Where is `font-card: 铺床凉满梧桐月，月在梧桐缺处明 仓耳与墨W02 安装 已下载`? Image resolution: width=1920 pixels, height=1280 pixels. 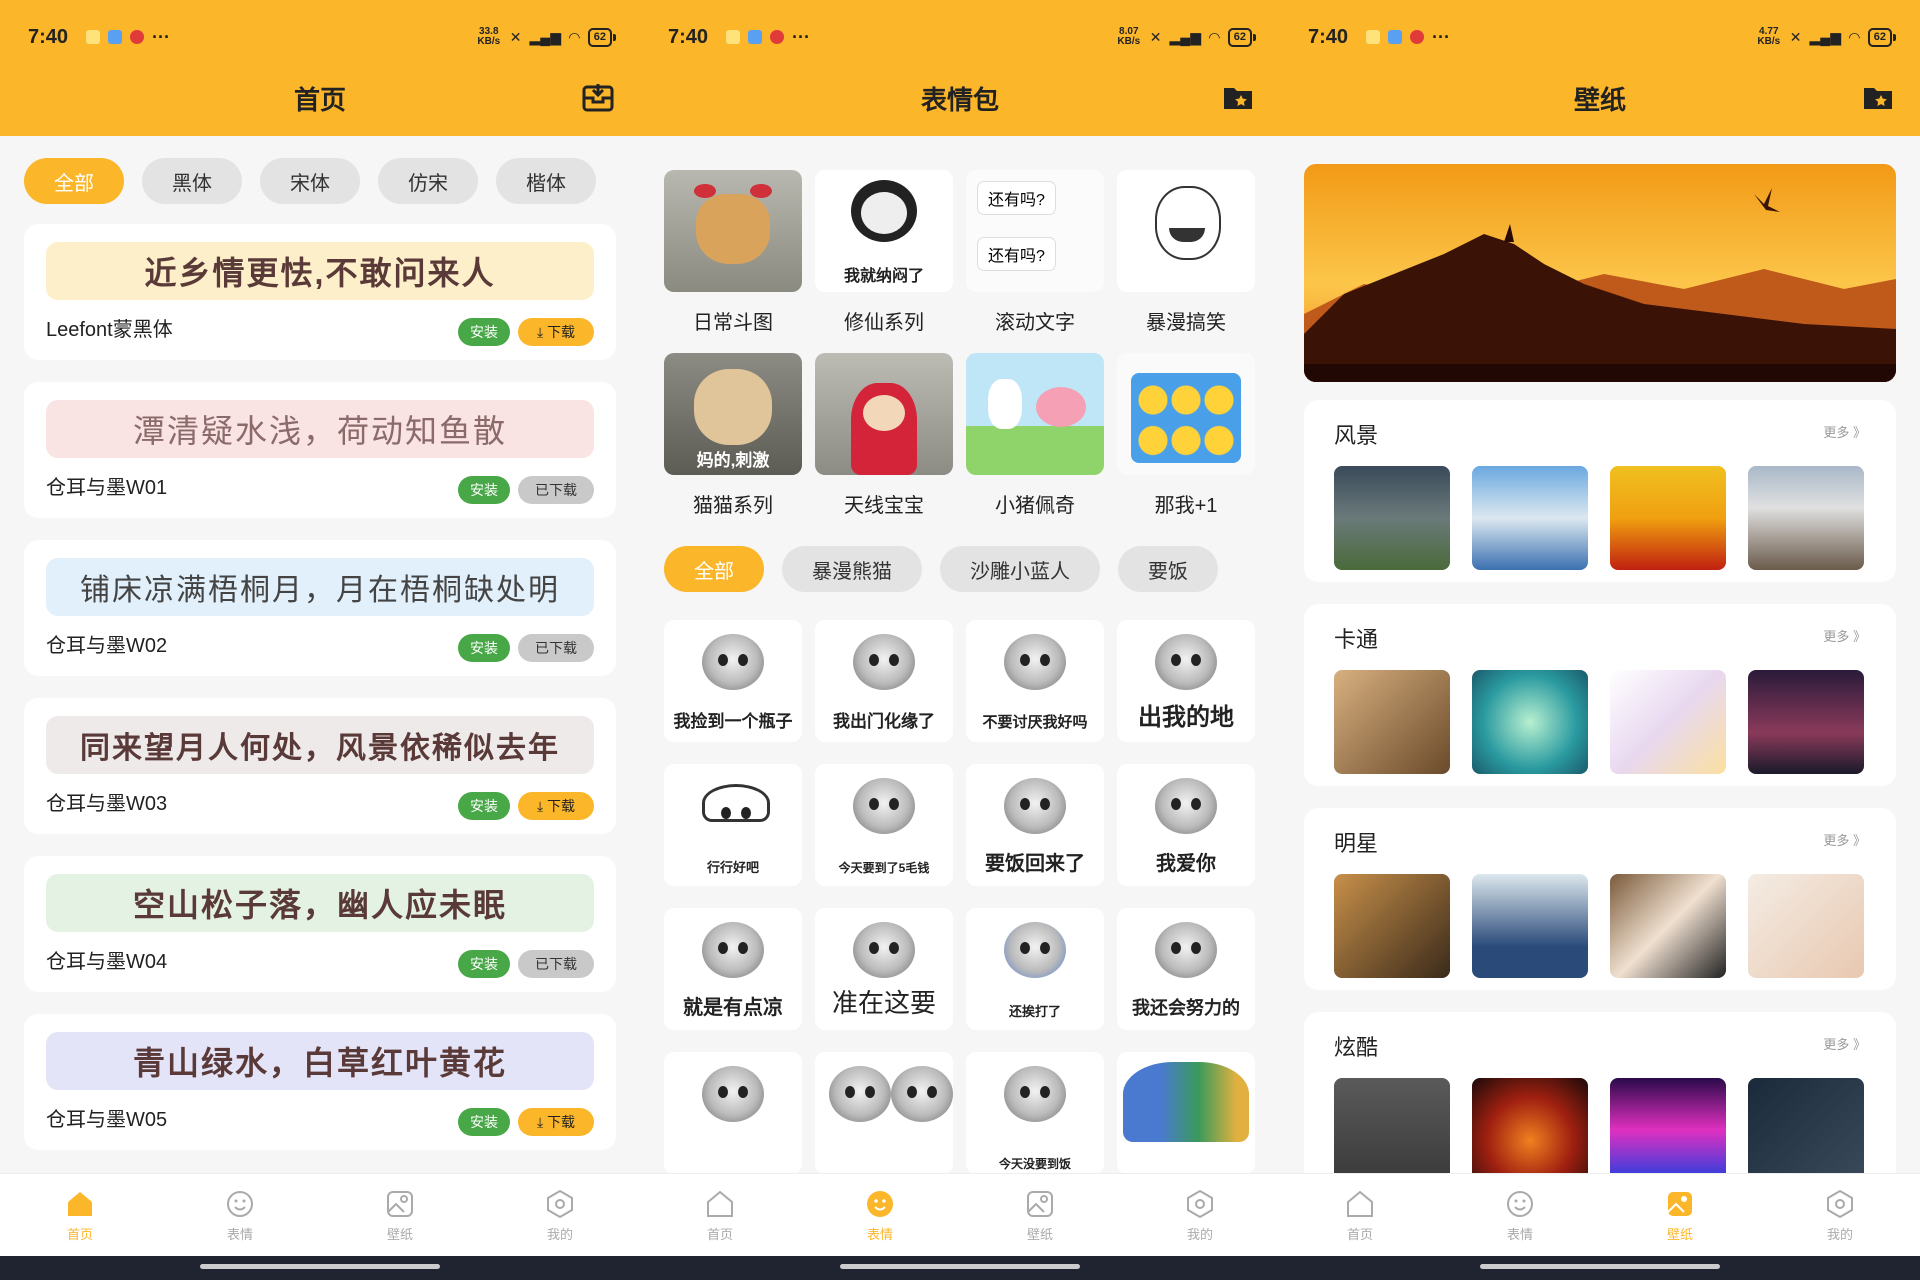 font-card: 铺床凉满梧桐月，月在梧桐缺处明 仓耳与墨W02 安装 已下载 is located at coordinates (320, 608).